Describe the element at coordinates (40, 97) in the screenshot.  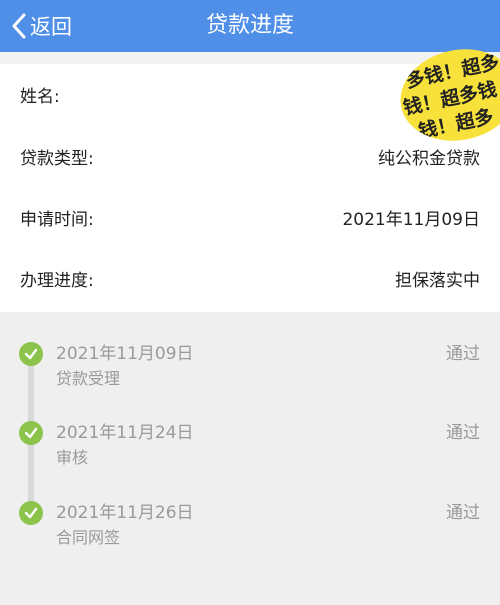
I see `name-label: 姓名:` at that location.